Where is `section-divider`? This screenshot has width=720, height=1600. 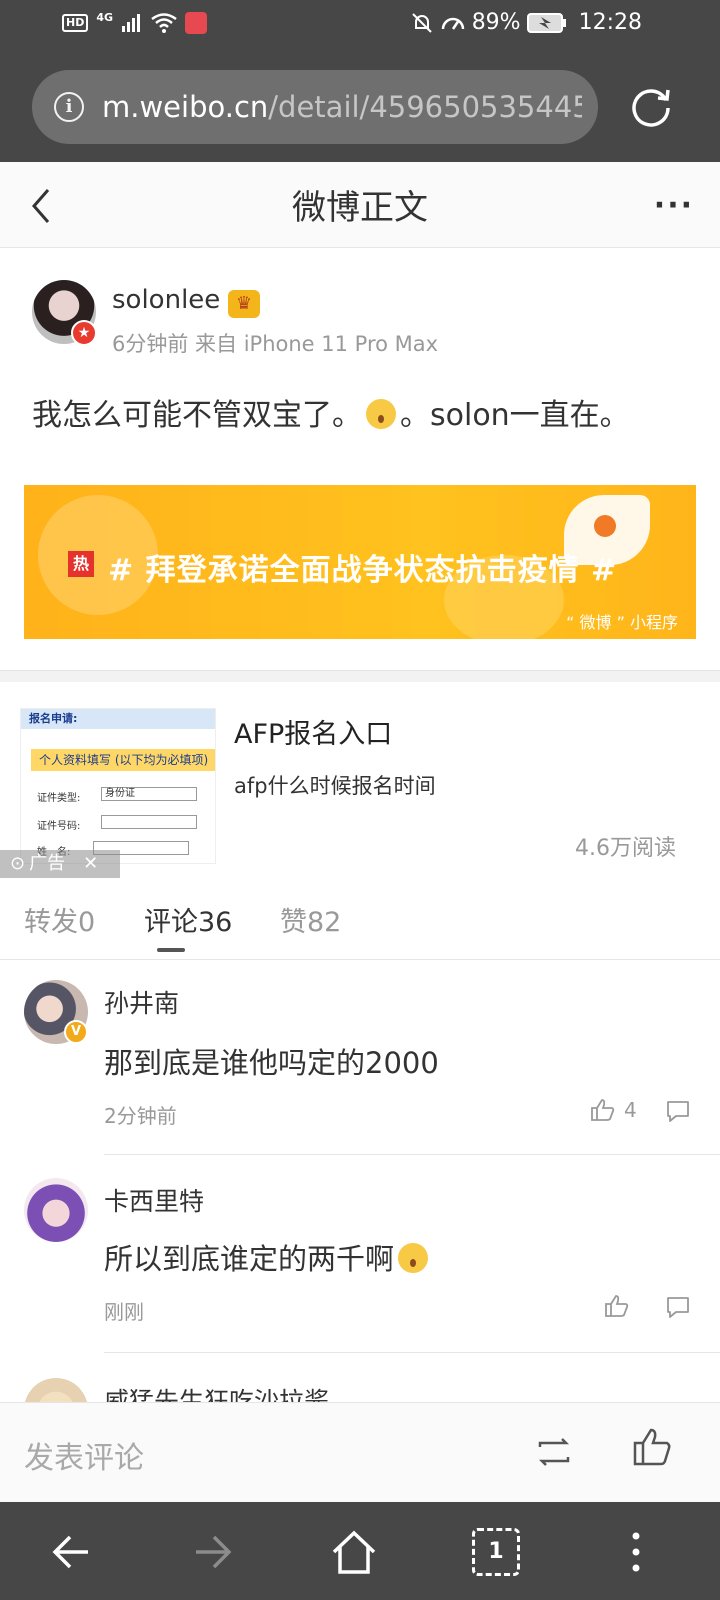 section-divider is located at coordinates (360, 676).